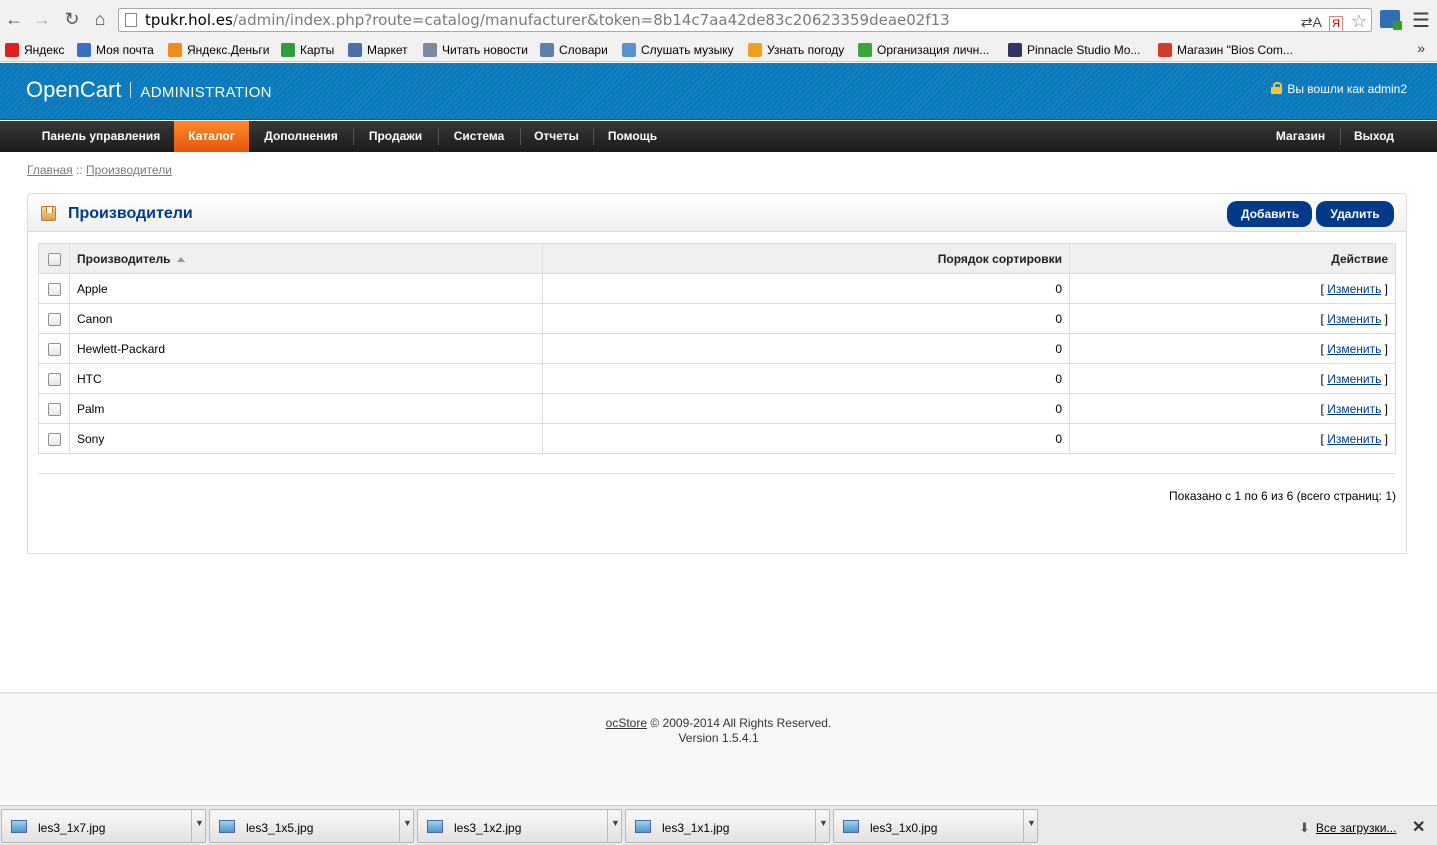  I want to click on manufacturer-name: Palm, so click(306, 408).